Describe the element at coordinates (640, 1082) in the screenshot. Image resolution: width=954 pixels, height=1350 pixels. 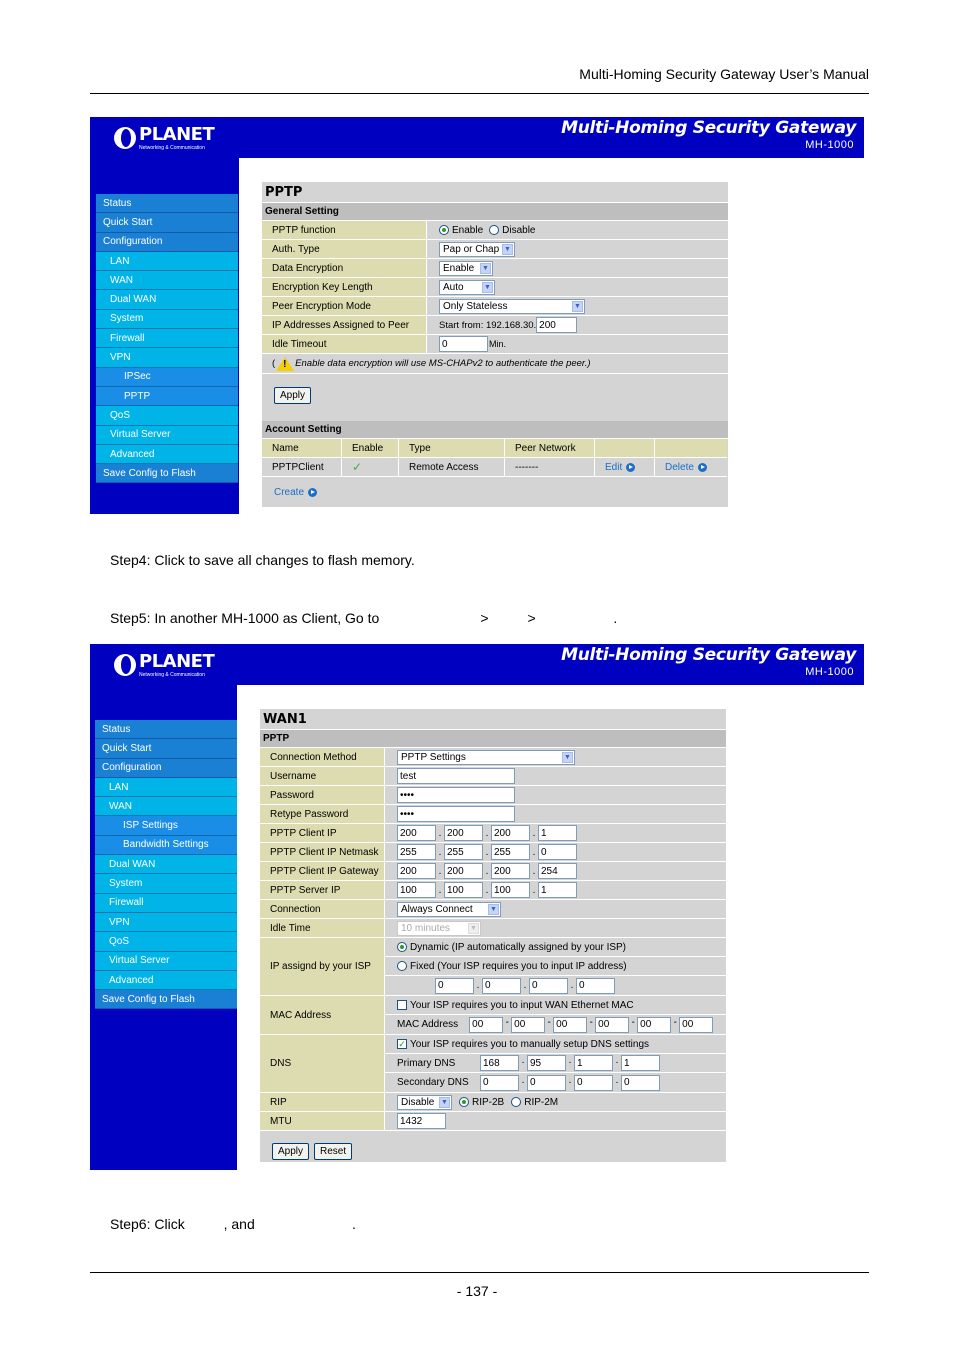
I see `secondary-dns-octet-4: 0` at that location.